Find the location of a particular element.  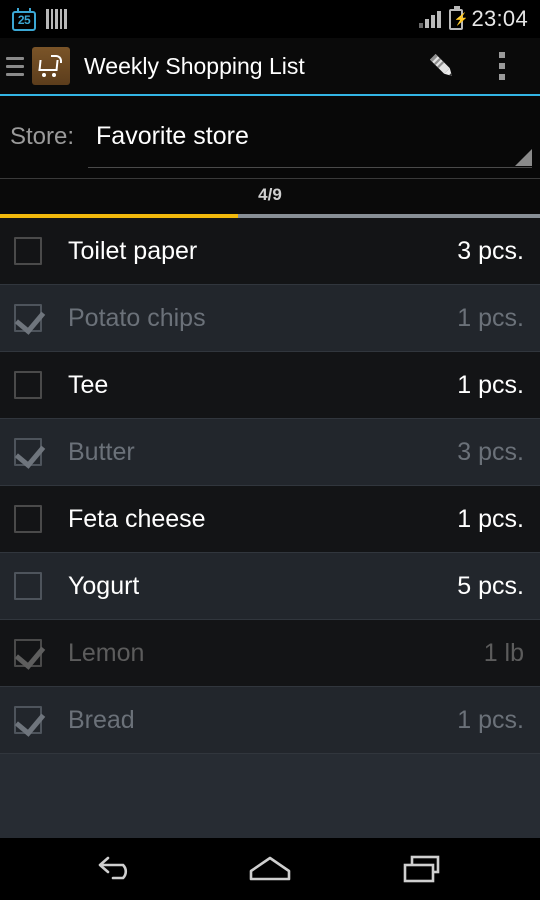

calendar-icon: 25 is located at coordinates (24, 19).